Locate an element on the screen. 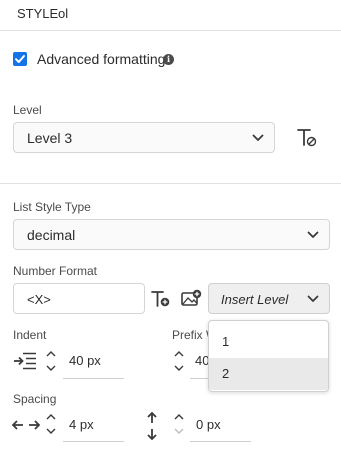  section-divider is located at coordinates (170, 183).